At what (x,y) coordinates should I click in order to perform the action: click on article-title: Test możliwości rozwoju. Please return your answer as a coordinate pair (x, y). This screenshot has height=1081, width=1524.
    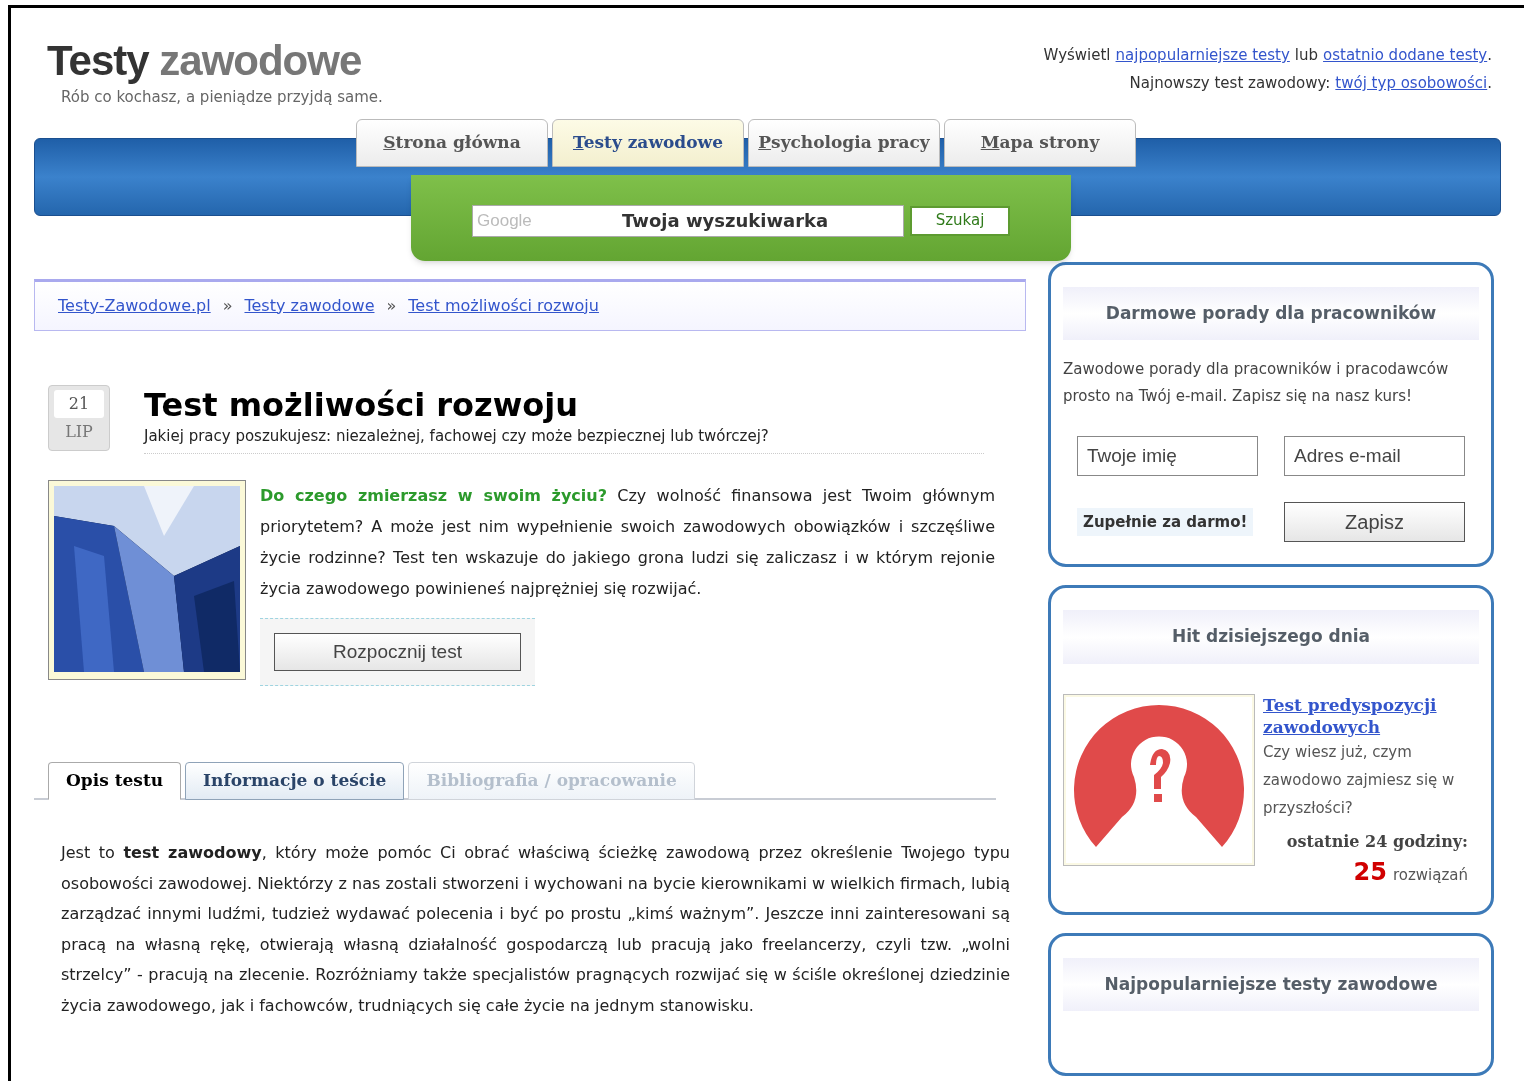
    Looking at the image, I should click on (361, 404).